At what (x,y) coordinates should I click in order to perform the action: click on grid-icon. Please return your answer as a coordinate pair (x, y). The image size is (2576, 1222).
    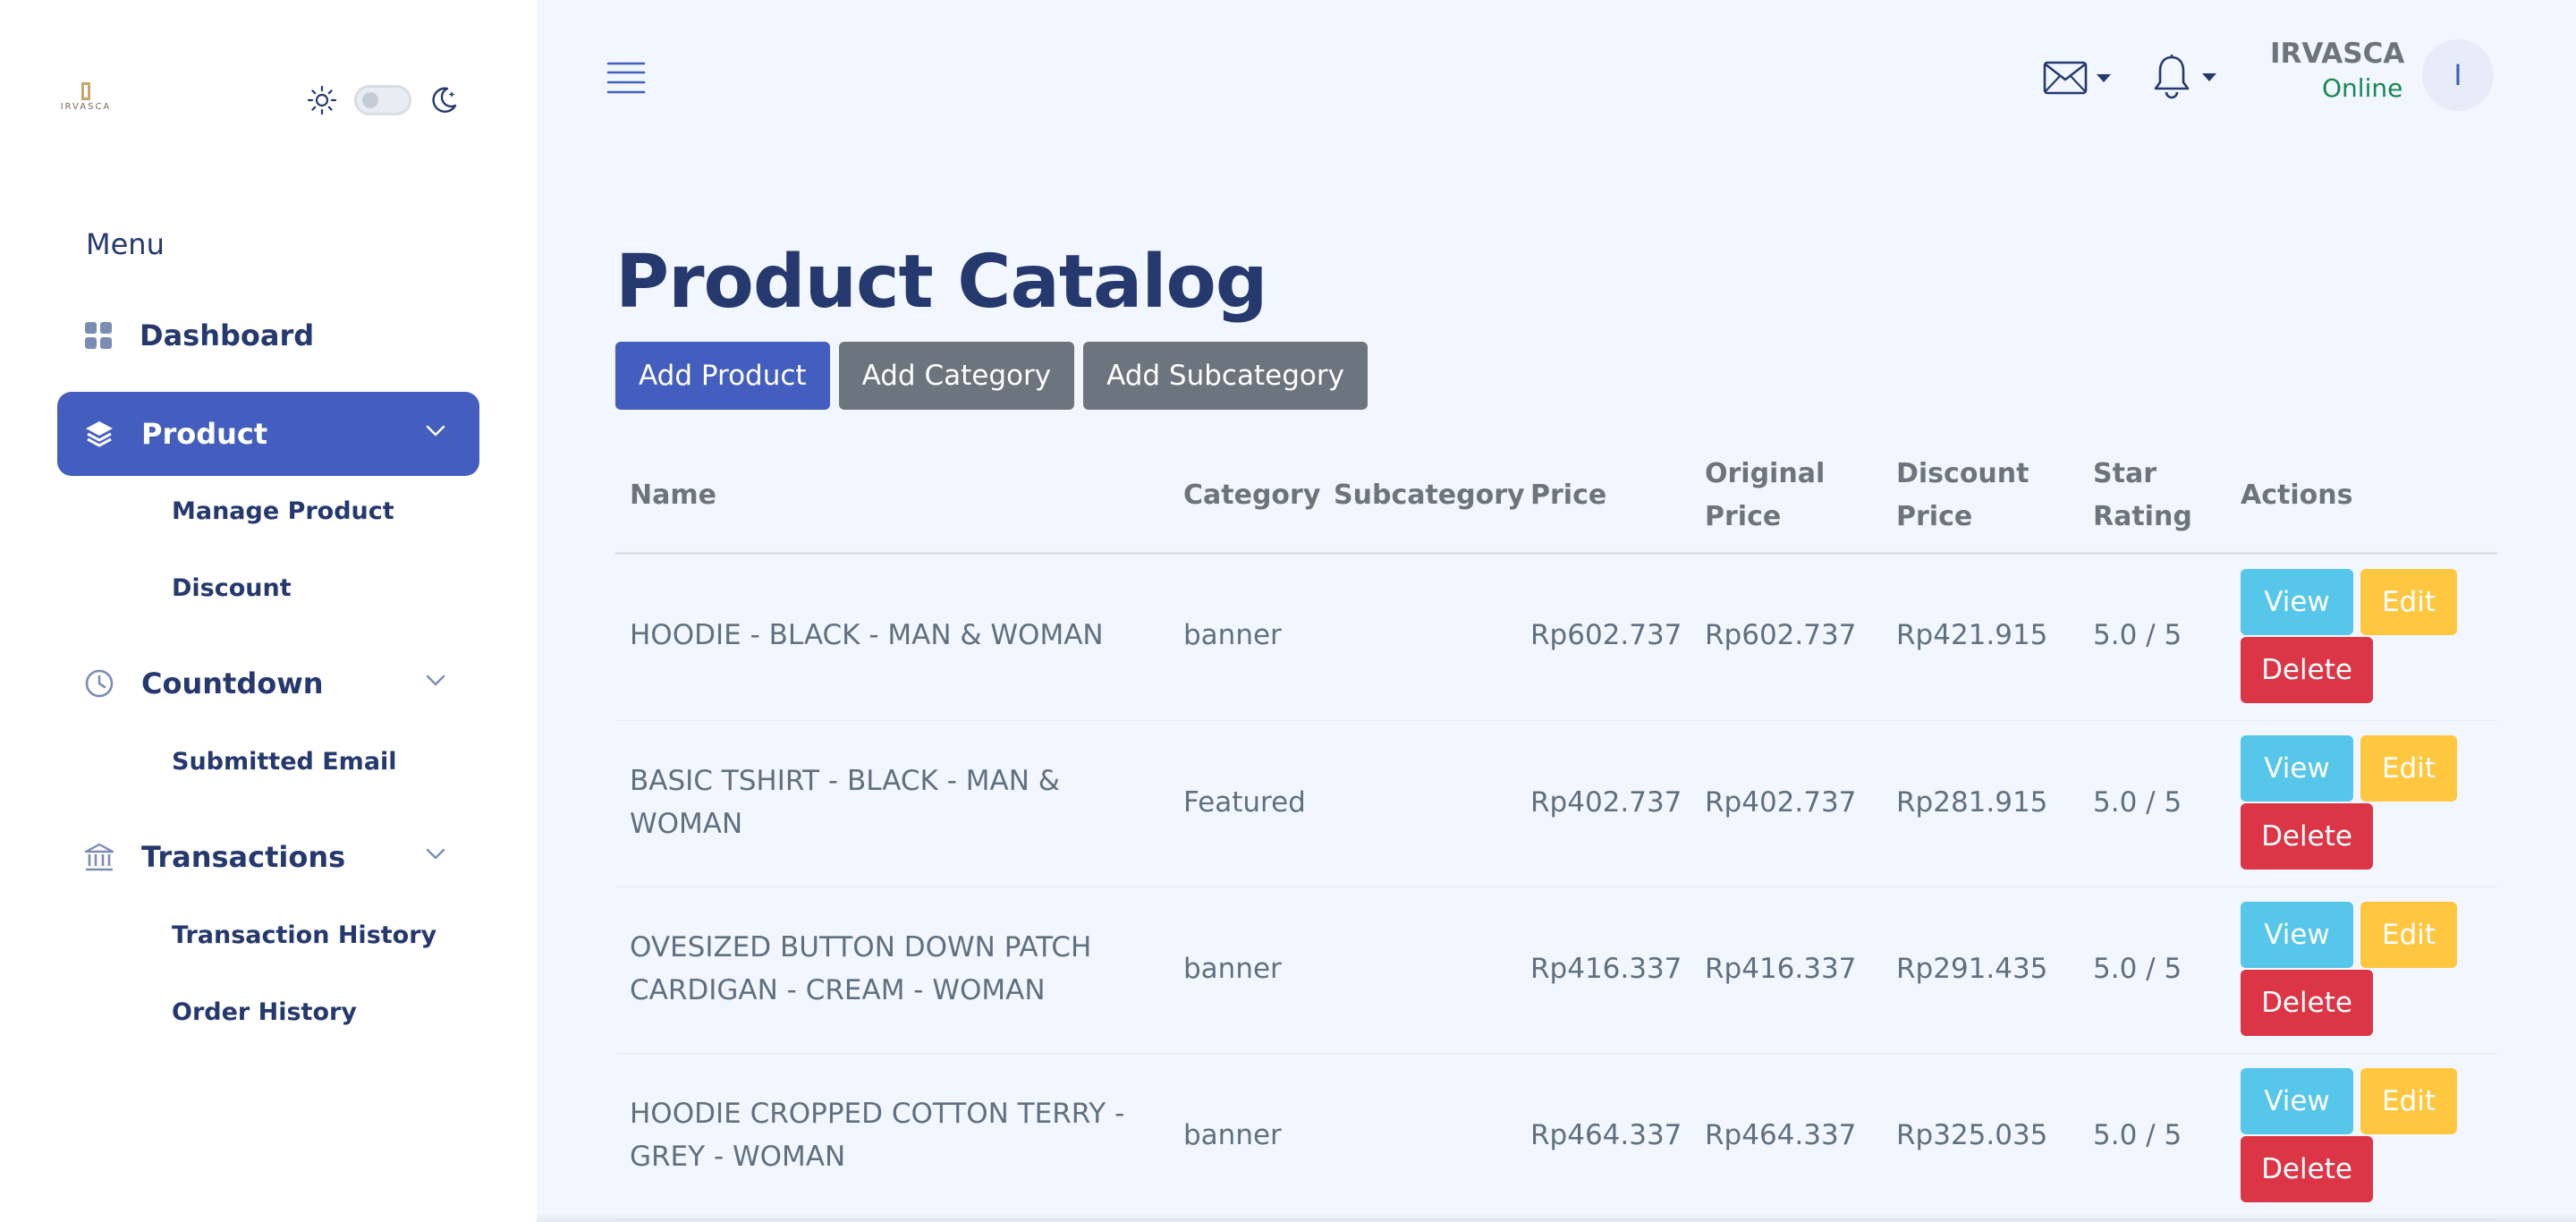
    Looking at the image, I should click on (98, 335).